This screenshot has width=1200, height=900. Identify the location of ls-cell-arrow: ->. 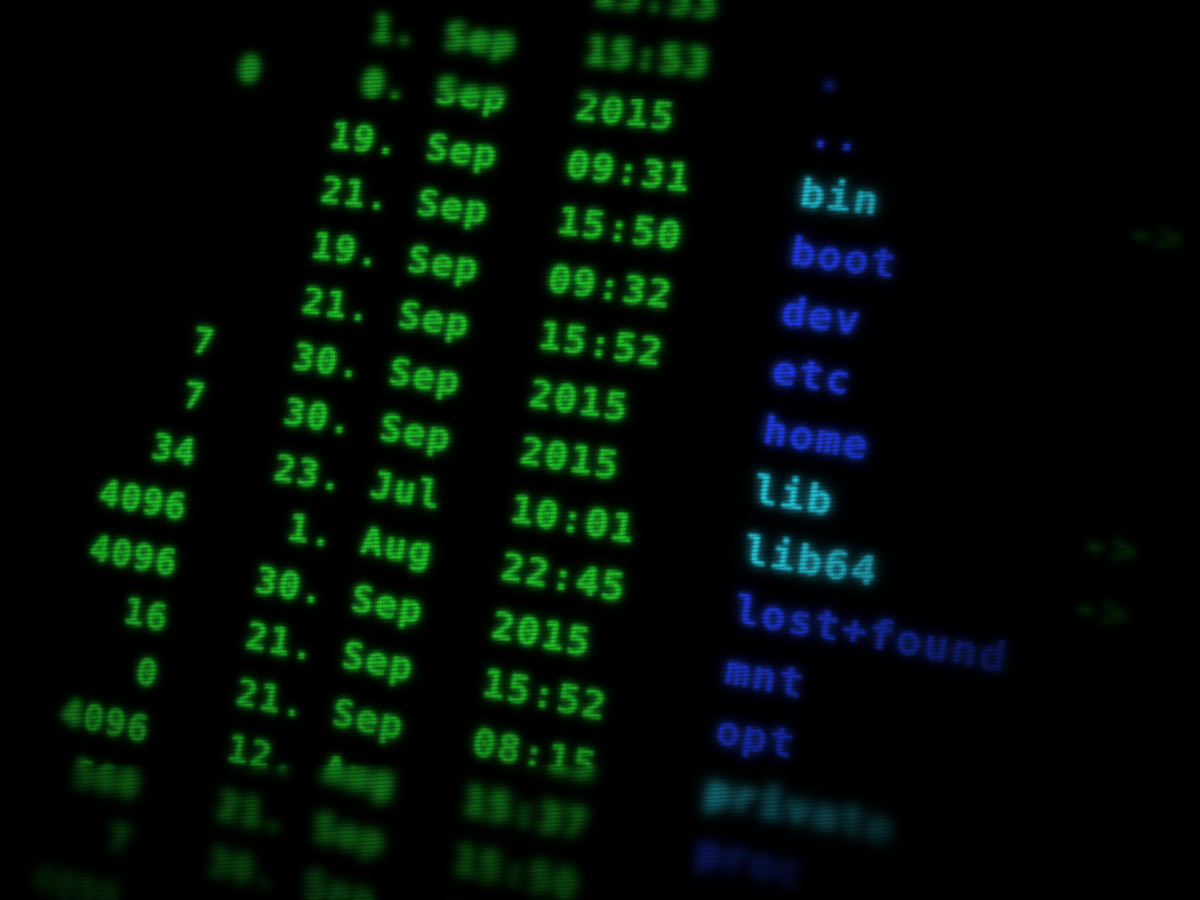
(1157, 237).